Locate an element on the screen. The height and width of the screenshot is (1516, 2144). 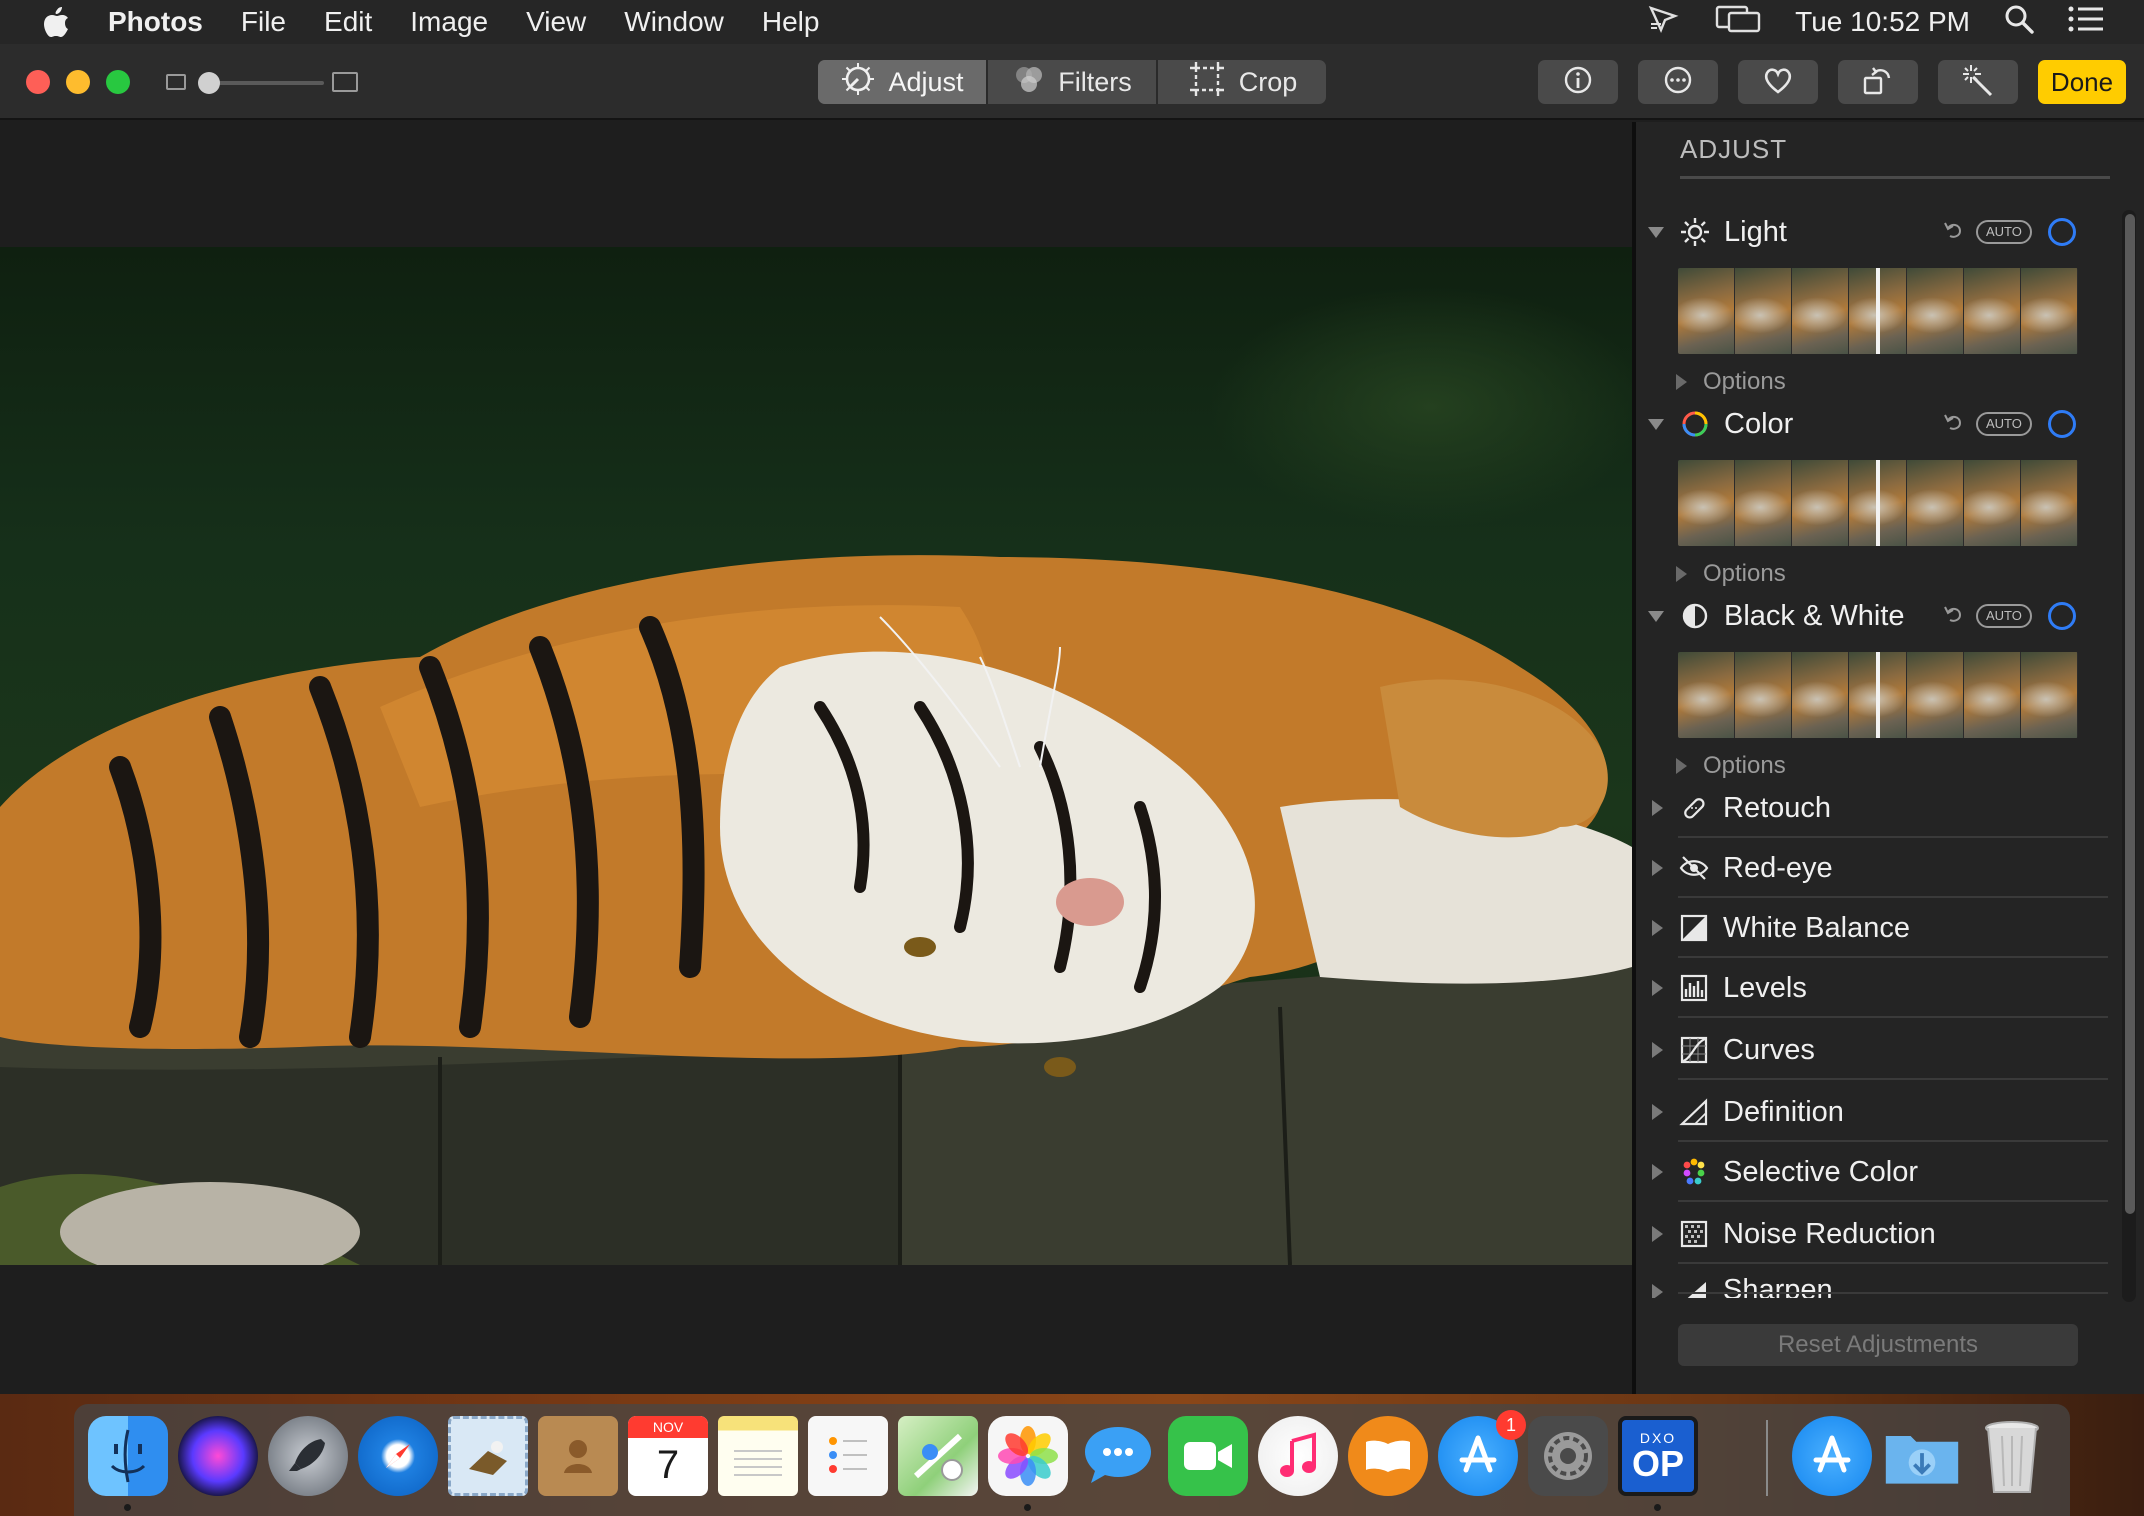
done-button: Done is located at coordinates (2082, 82).